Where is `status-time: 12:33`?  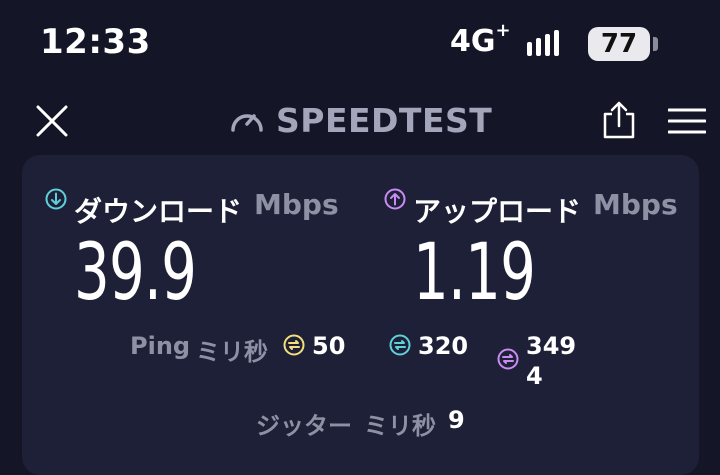 status-time: 12:33 is located at coordinates (95, 42).